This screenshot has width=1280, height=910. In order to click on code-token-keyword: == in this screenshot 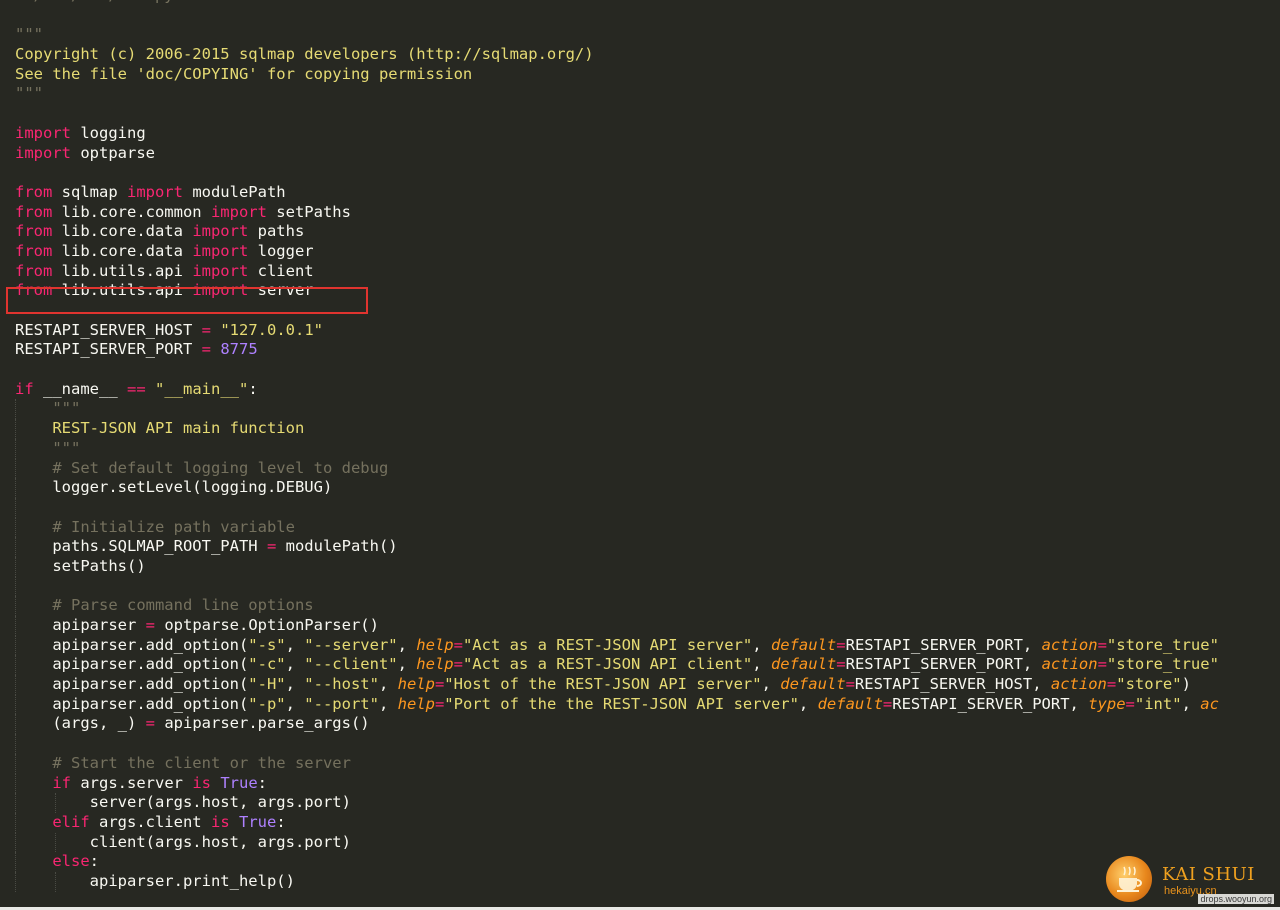, I will do `click(136, 388)`.